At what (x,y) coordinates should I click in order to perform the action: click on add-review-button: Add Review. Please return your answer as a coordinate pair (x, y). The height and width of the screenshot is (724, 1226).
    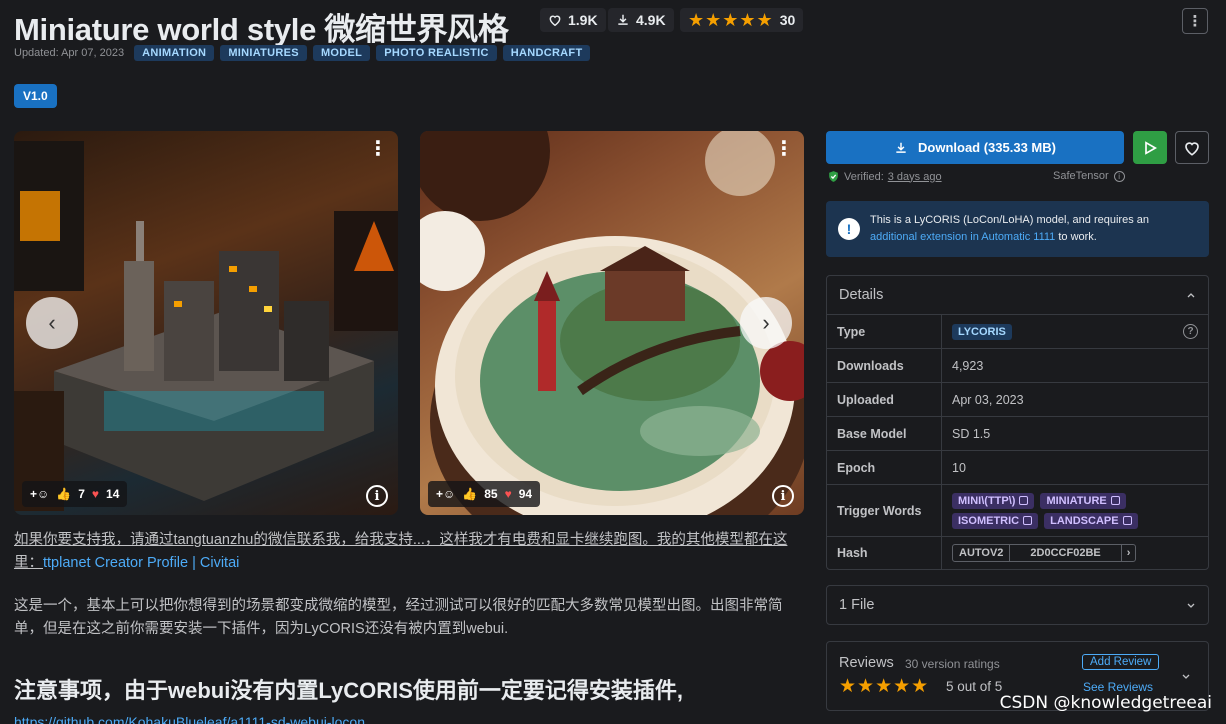
    Looking at the image, I should click on (1121, 662).